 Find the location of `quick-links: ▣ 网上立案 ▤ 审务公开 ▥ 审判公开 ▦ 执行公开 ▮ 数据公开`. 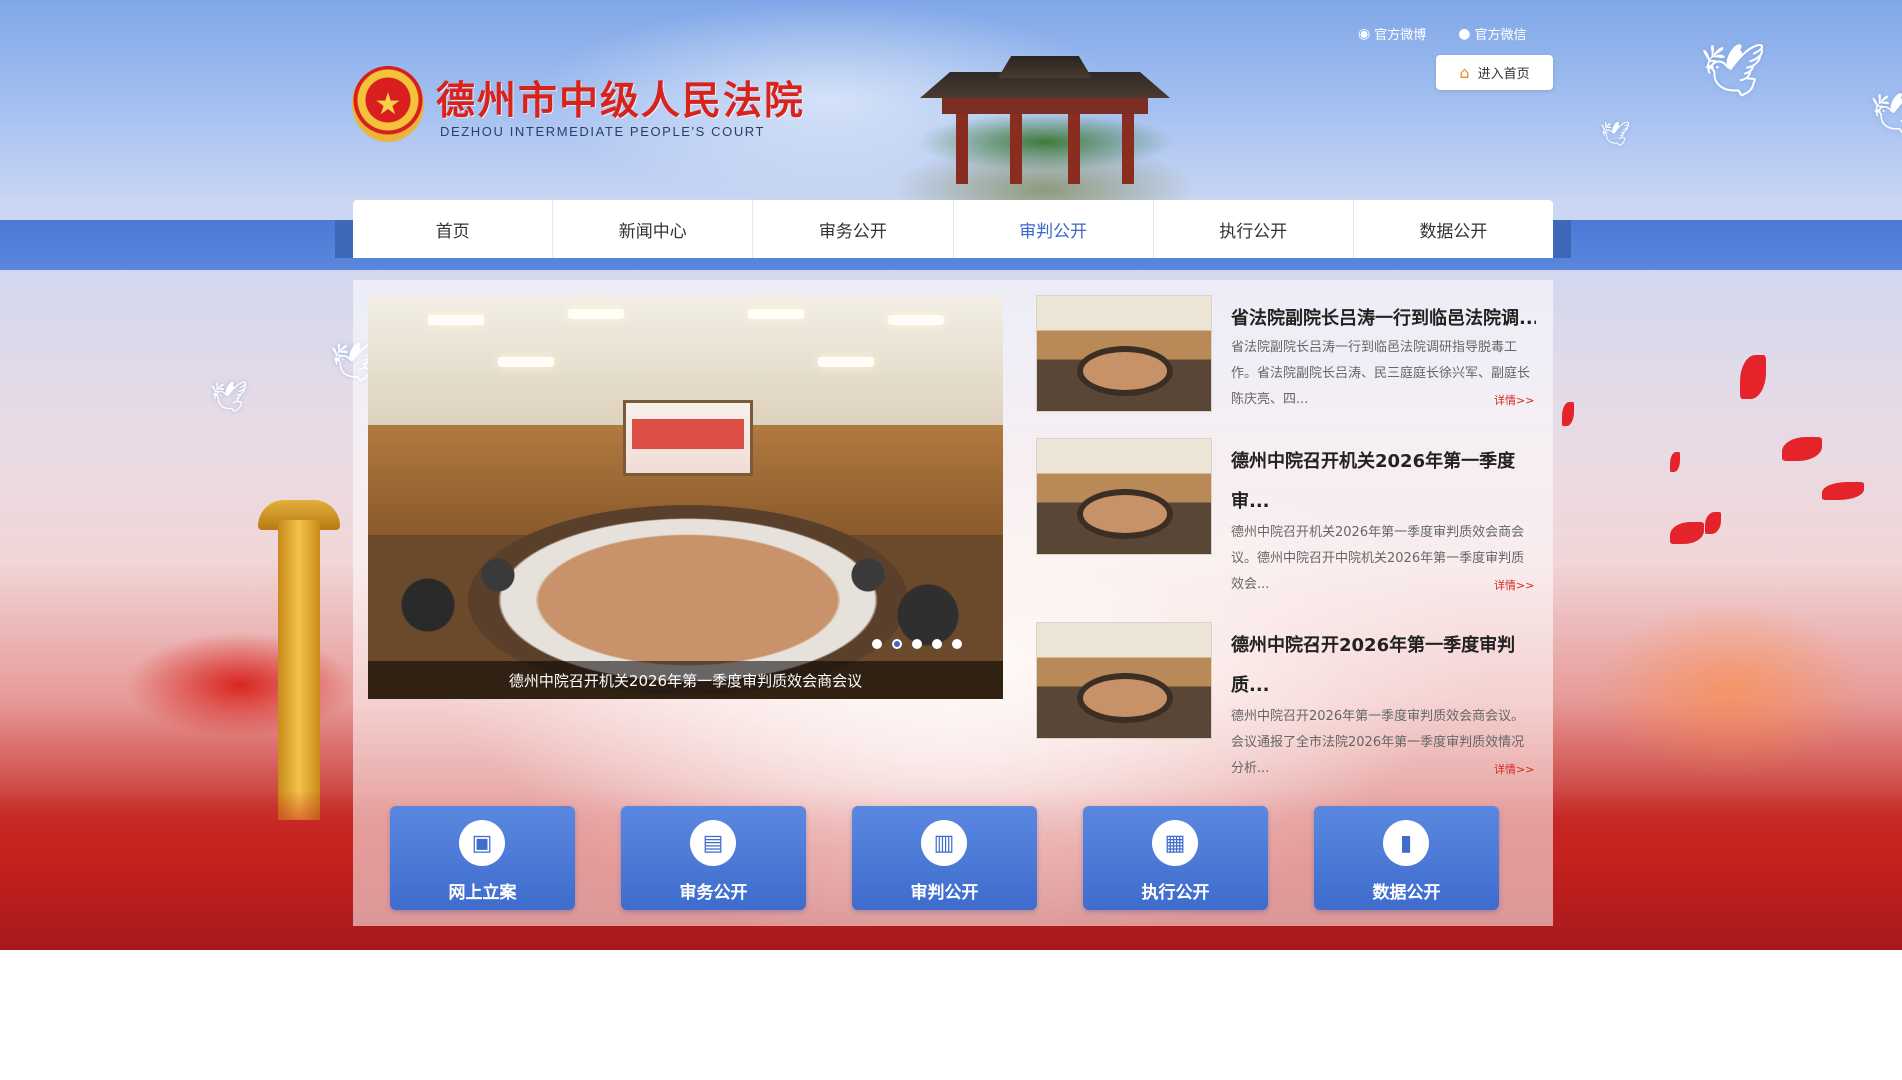

quick-links: ▣ 网上立案 ▤ 审务公开 ▥ 审判公开 ▦ 执行公开 ▮ 数据公开 is located at coordinates (945, 858).